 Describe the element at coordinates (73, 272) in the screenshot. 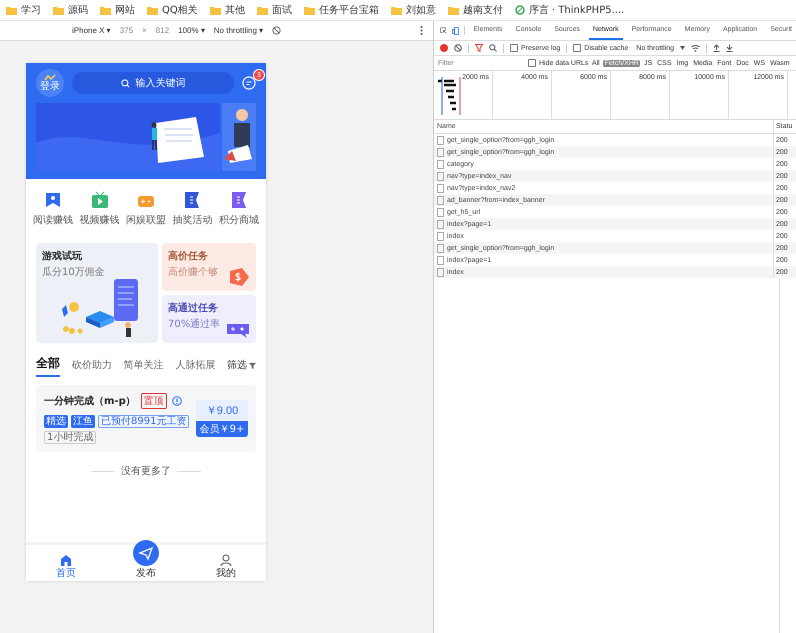

I see `card-subtitle: 瓜分10万佣金` at that location.